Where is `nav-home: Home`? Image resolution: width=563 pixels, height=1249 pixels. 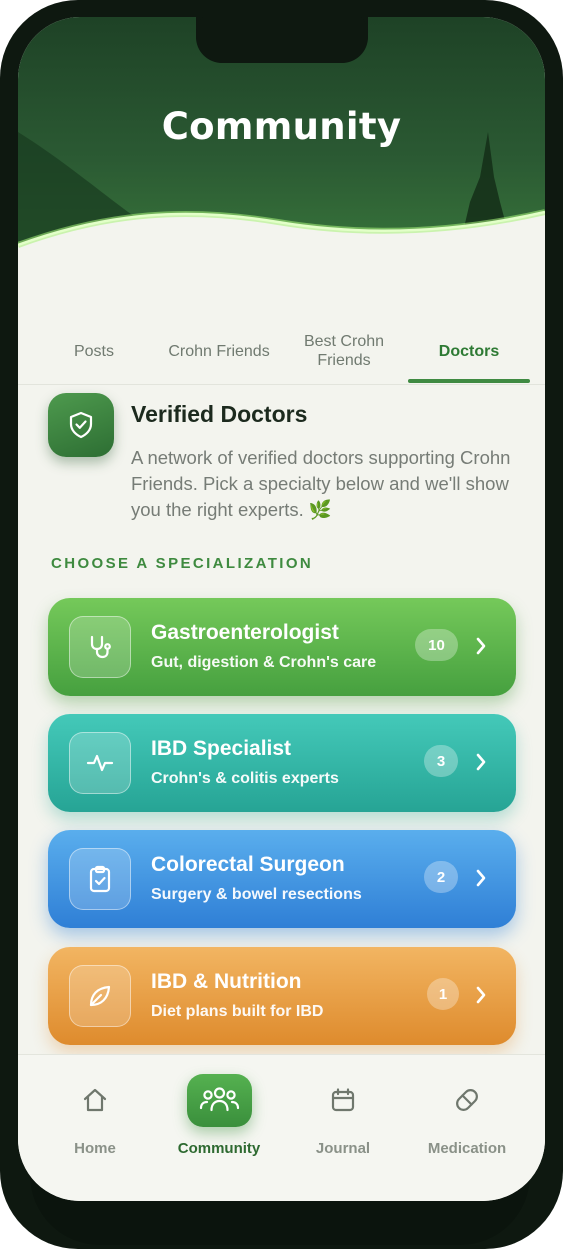
nav-home: Home is located at coordinates (95, 1128).